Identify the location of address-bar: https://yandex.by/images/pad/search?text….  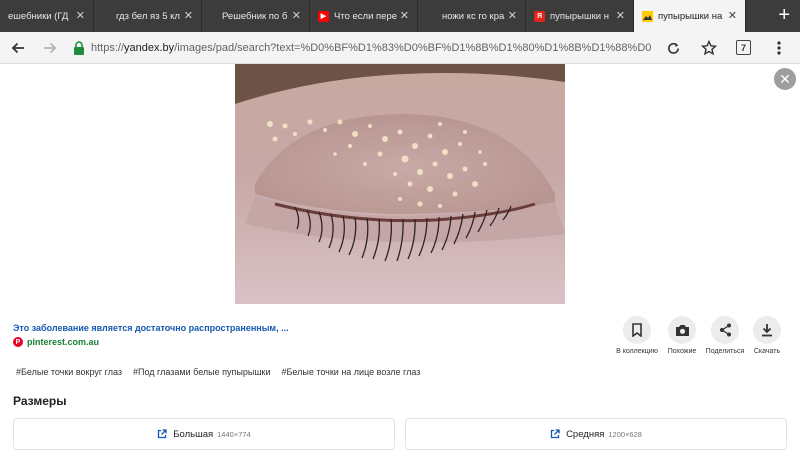
(371, 48).